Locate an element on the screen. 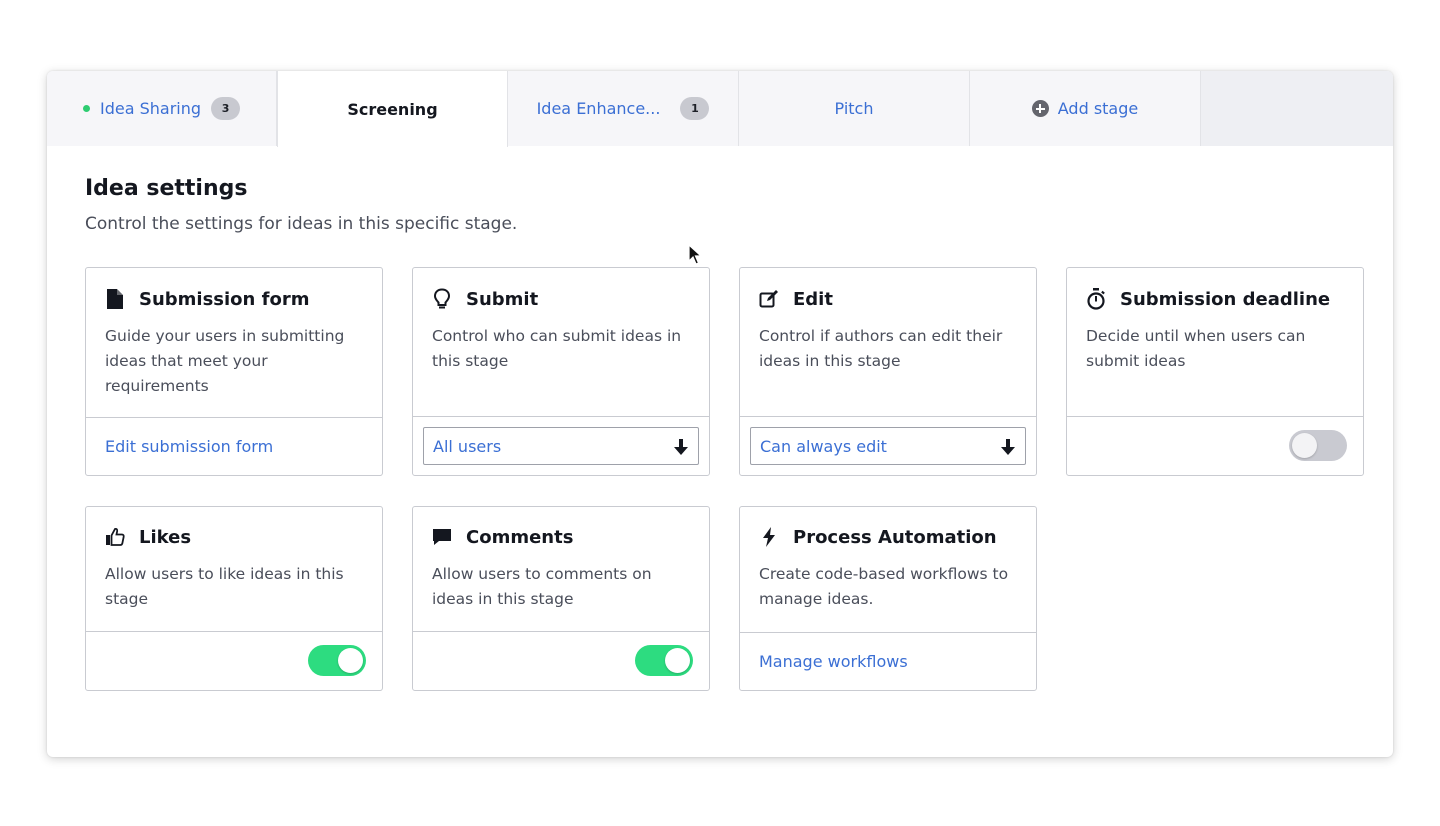  tab-screening: Screening is located at coordinates (392, 109).